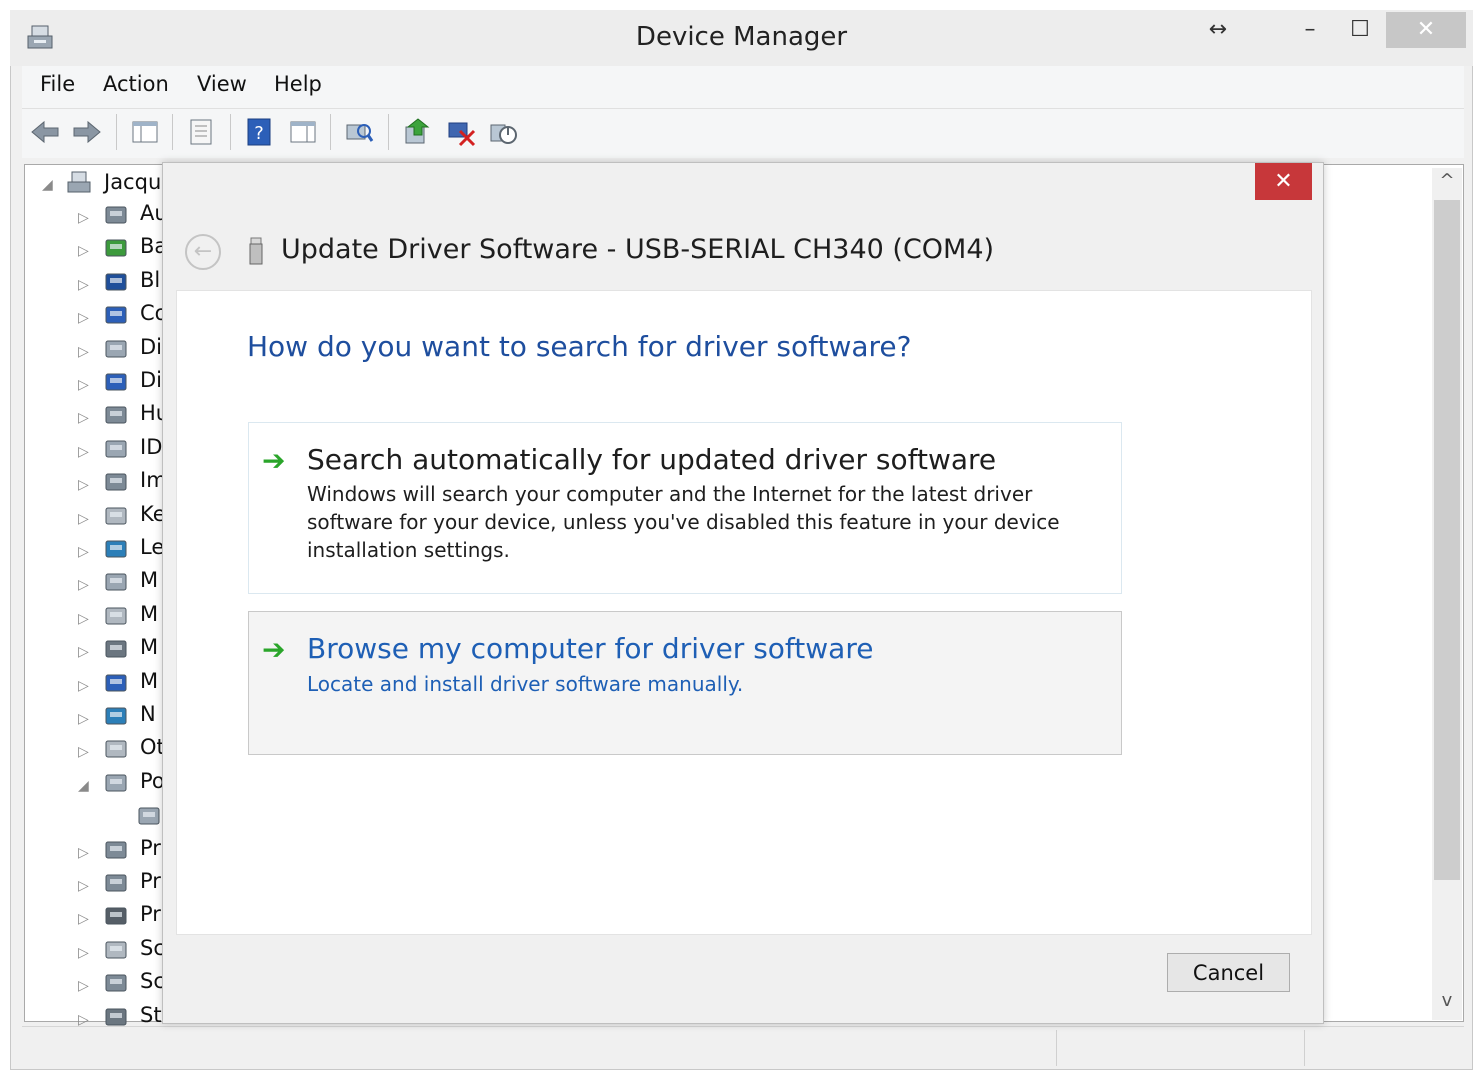 This screenshot has height=1075, width=1483. Describe the element at coordinates (116, 616) in the screenshot. I see `mouse-icon` at that location.